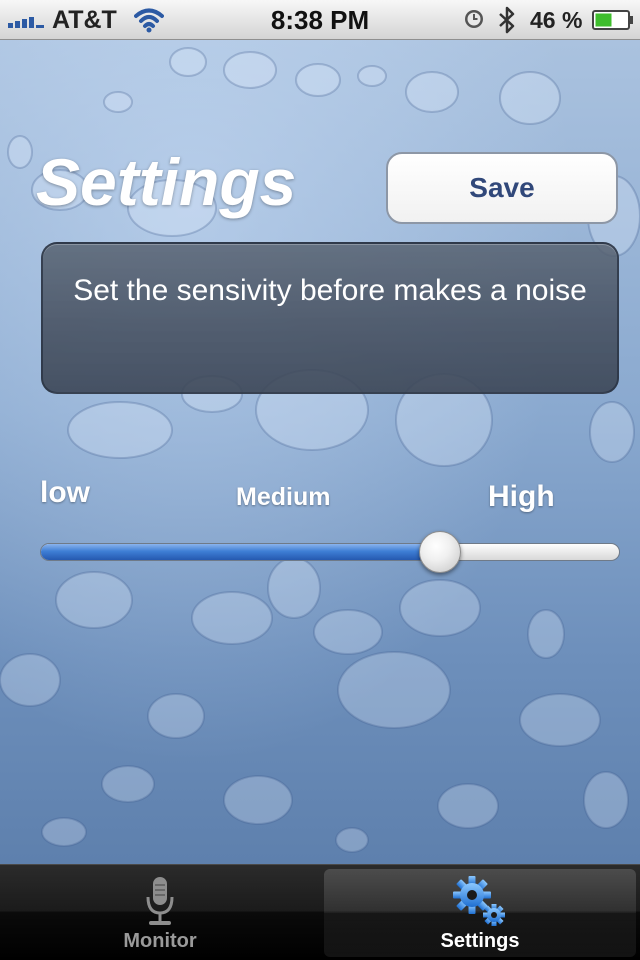 The image size is (640, 960). What do you see at coordinates (480, 941) in the screenshot?
I see `tab-settings-label: Settings` at bounding box center [480, 941].